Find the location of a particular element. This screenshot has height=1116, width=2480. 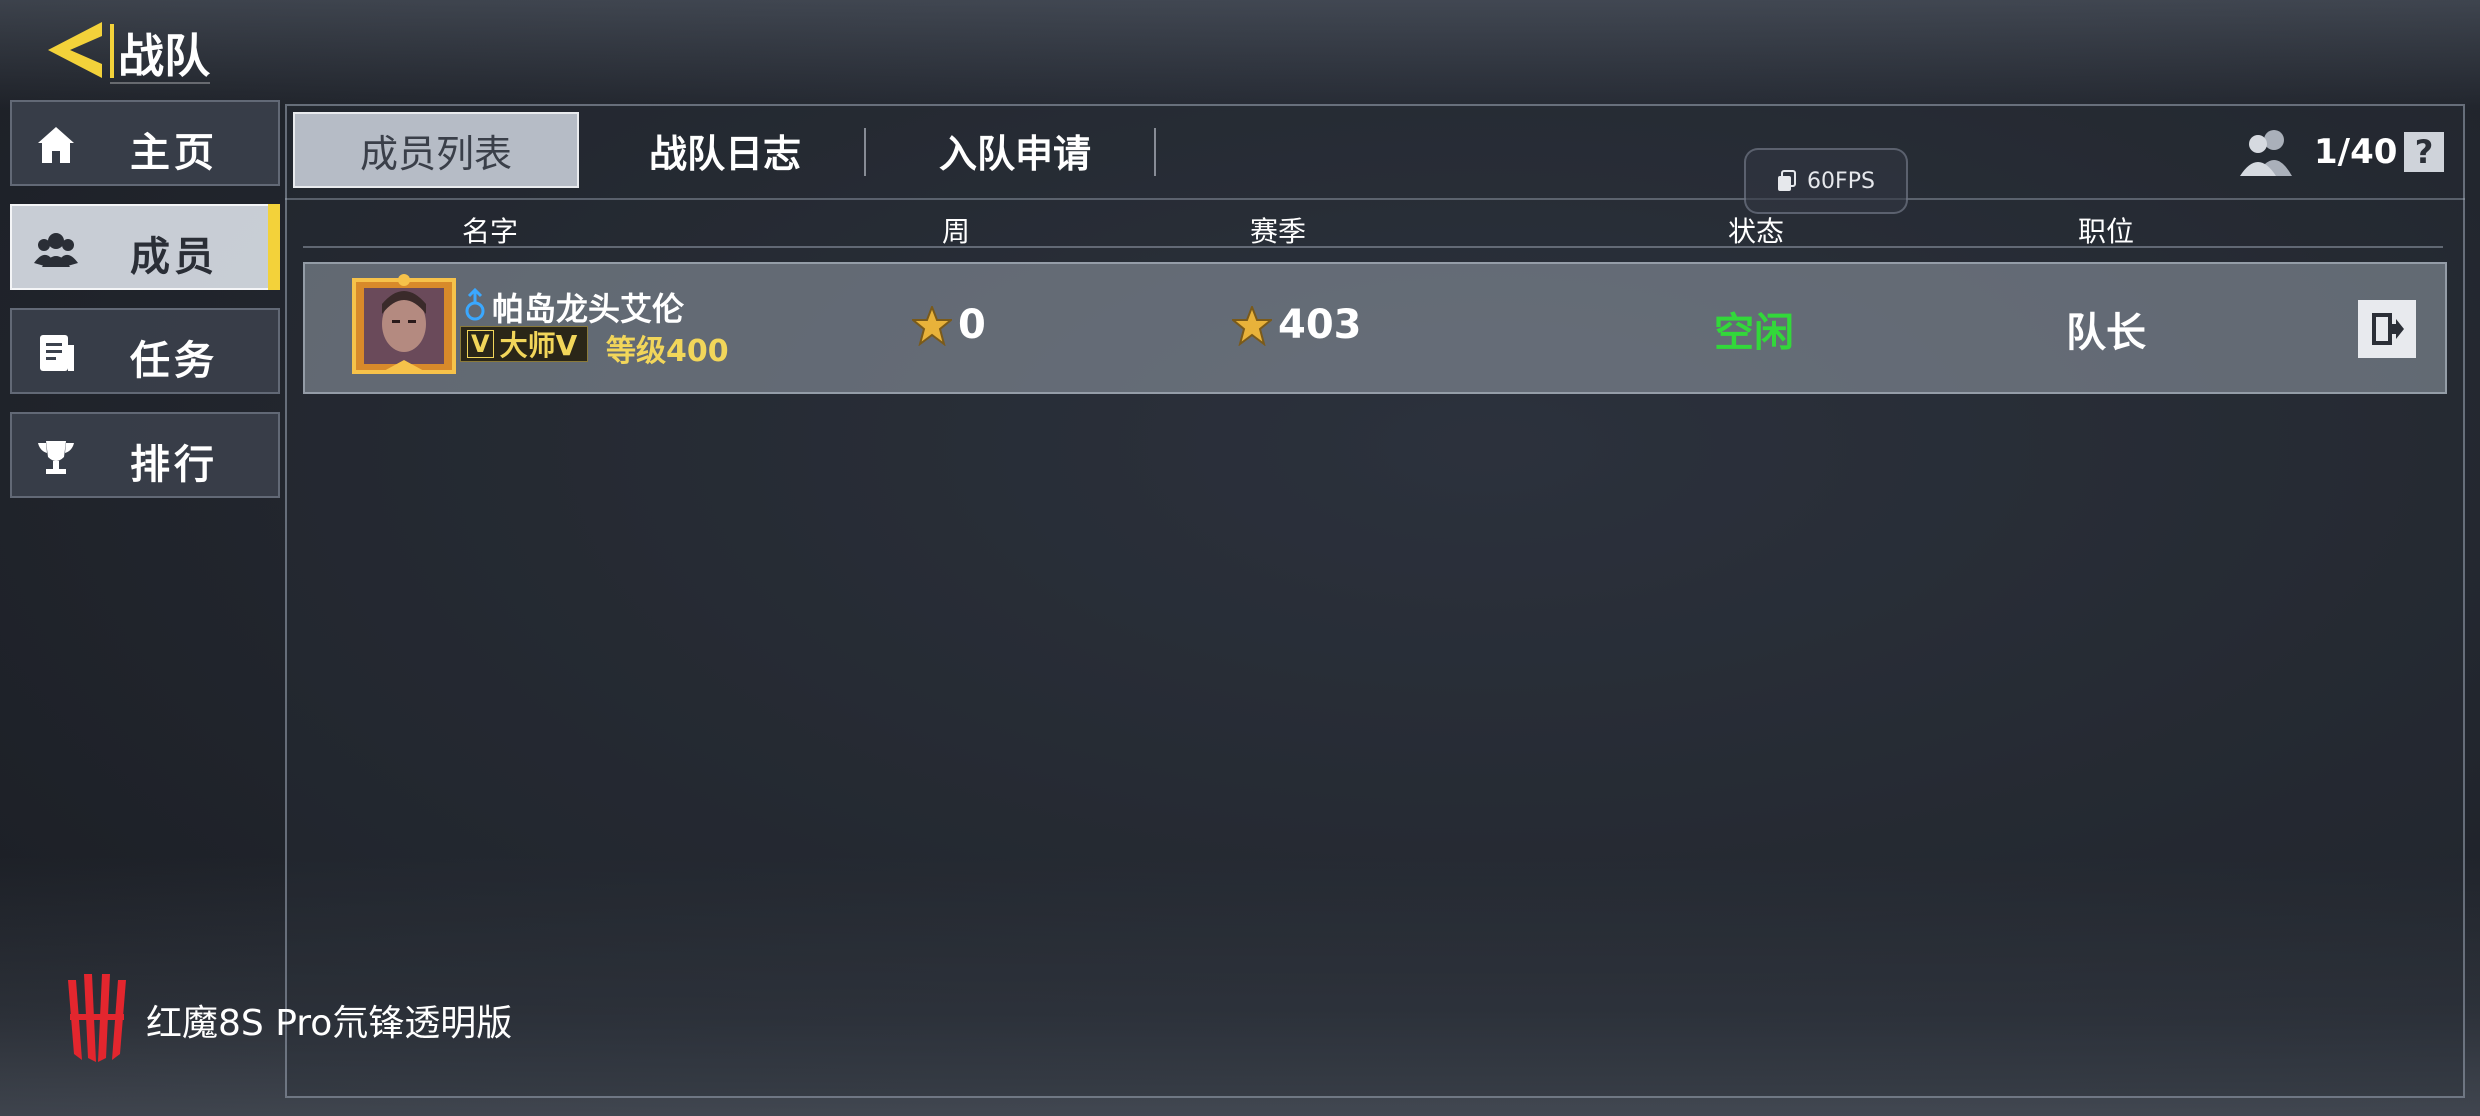

rank-badge: V 大师Ⅴ is located at coordinates (524, 344).